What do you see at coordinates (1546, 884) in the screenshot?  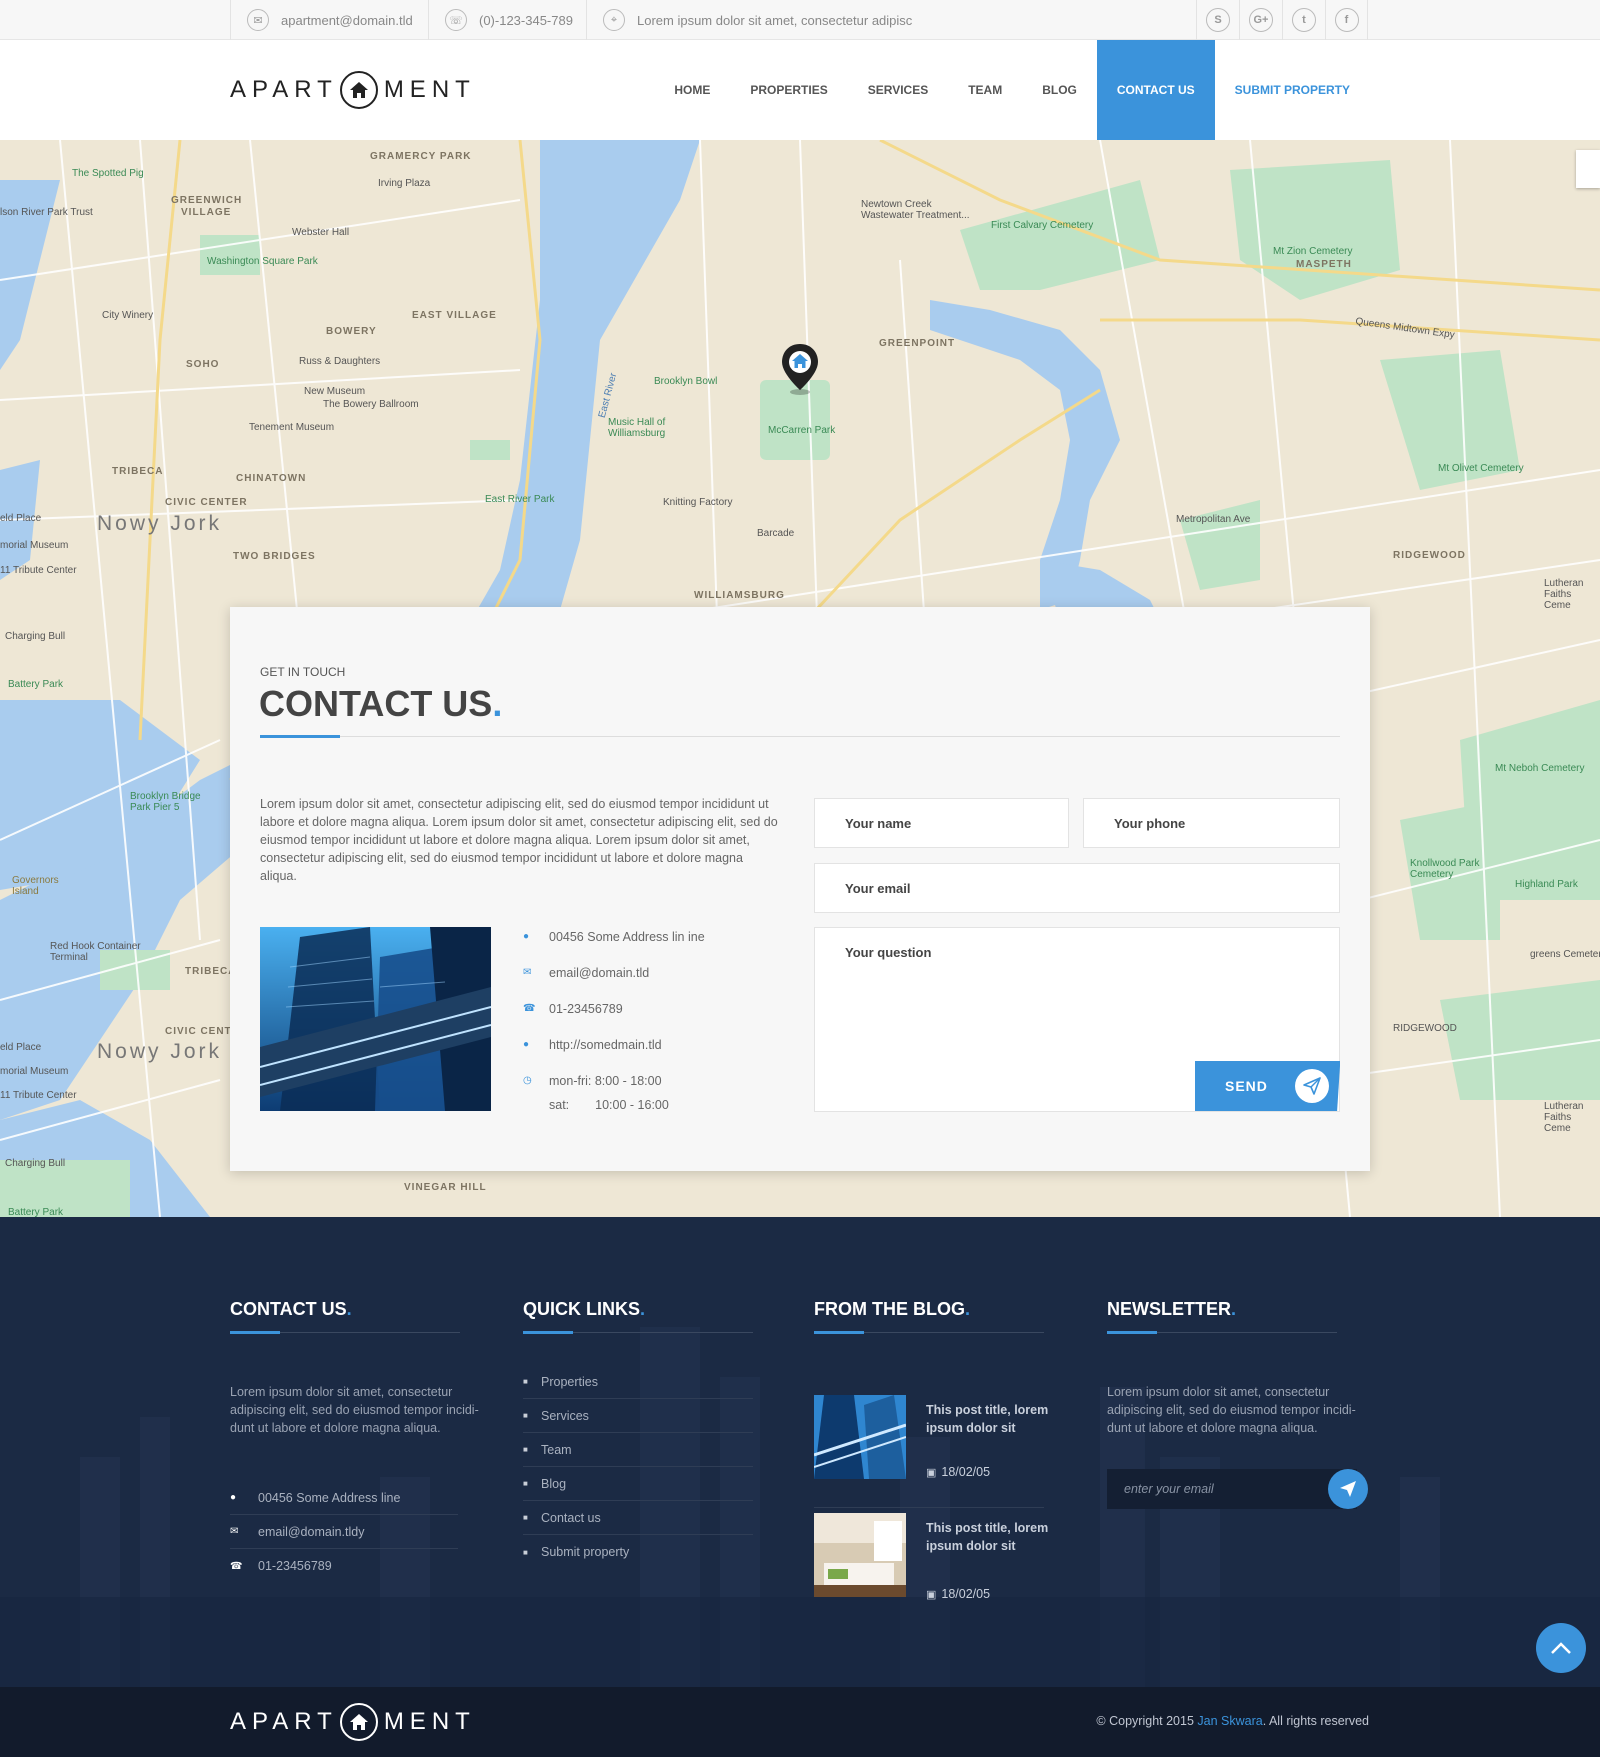 I see `map-label: Highland Park` at bounding box center [1546, 884].